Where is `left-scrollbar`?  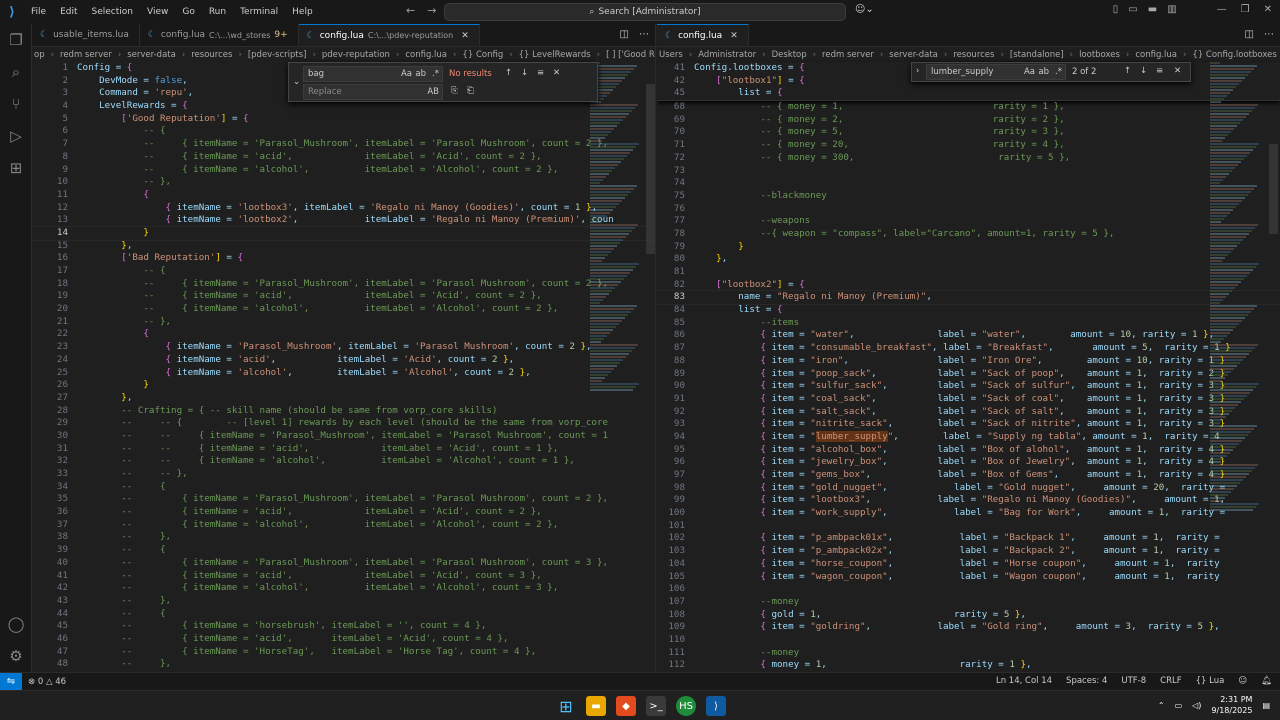
left-scrollbar is located at coordinates (650, 169).